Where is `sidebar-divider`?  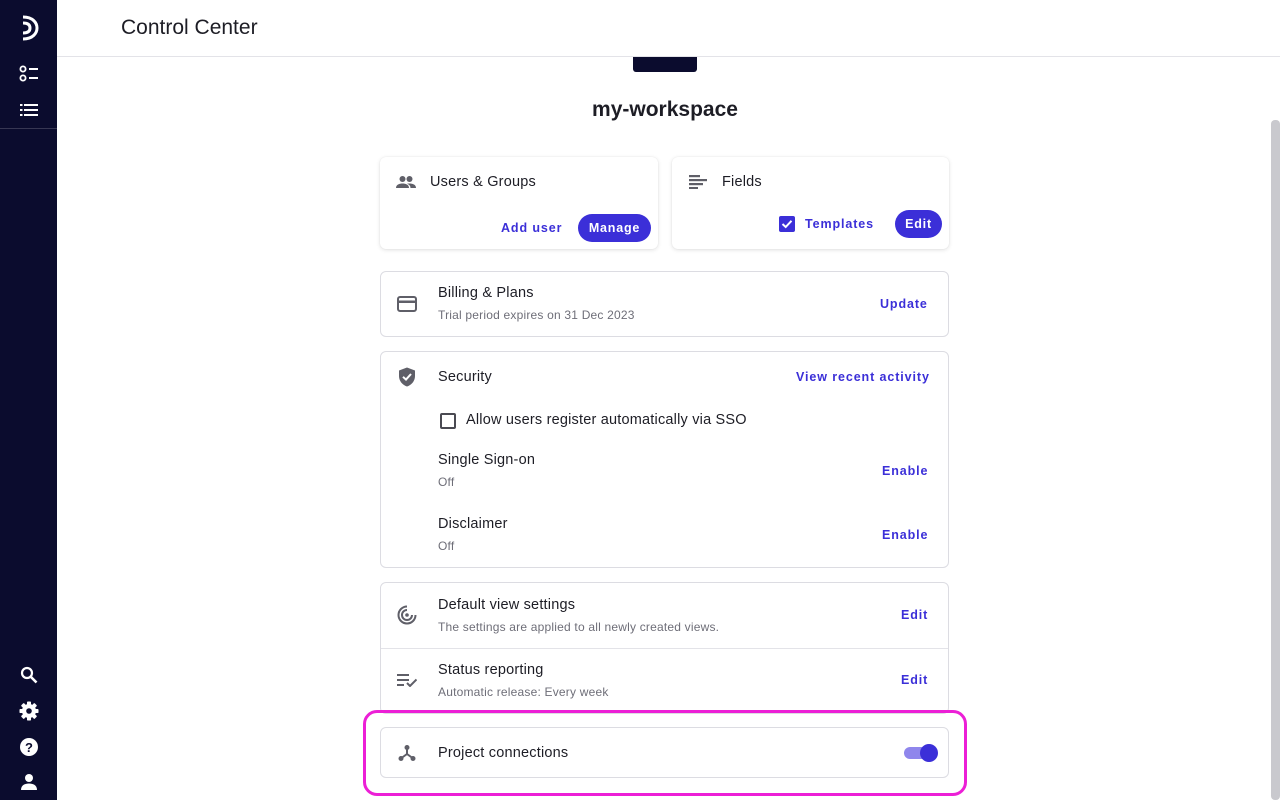 sidebar-divider is located at coordinates (28, 128).